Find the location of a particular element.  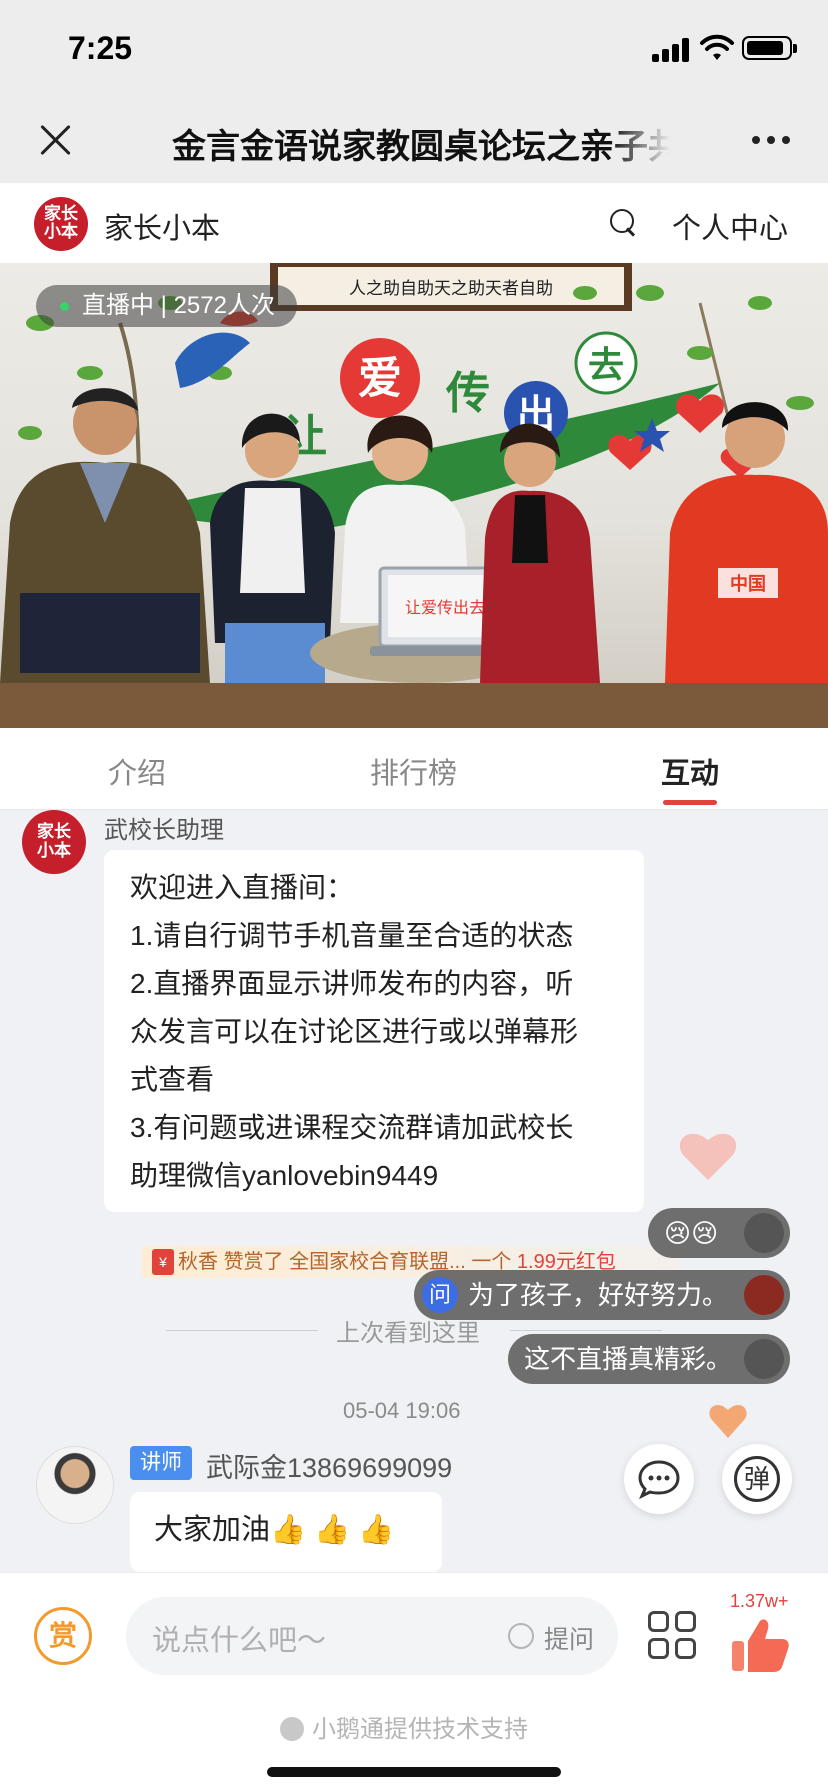

laptop-screen-text: 让爱传出去 is located at coordinates (445, 608).